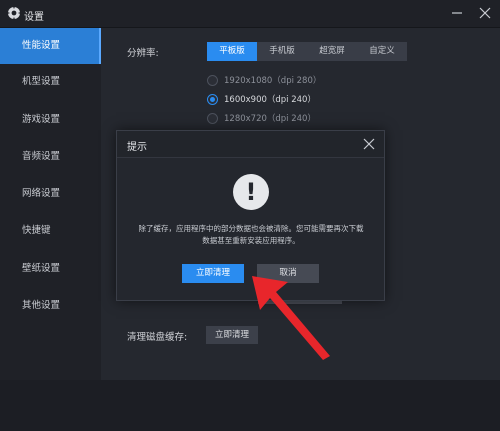 The image size is (500, 431). What do you see at coordinates (457, 13) in the screenshot?
I see `minimize-icon` at bounding box center [457, 13].